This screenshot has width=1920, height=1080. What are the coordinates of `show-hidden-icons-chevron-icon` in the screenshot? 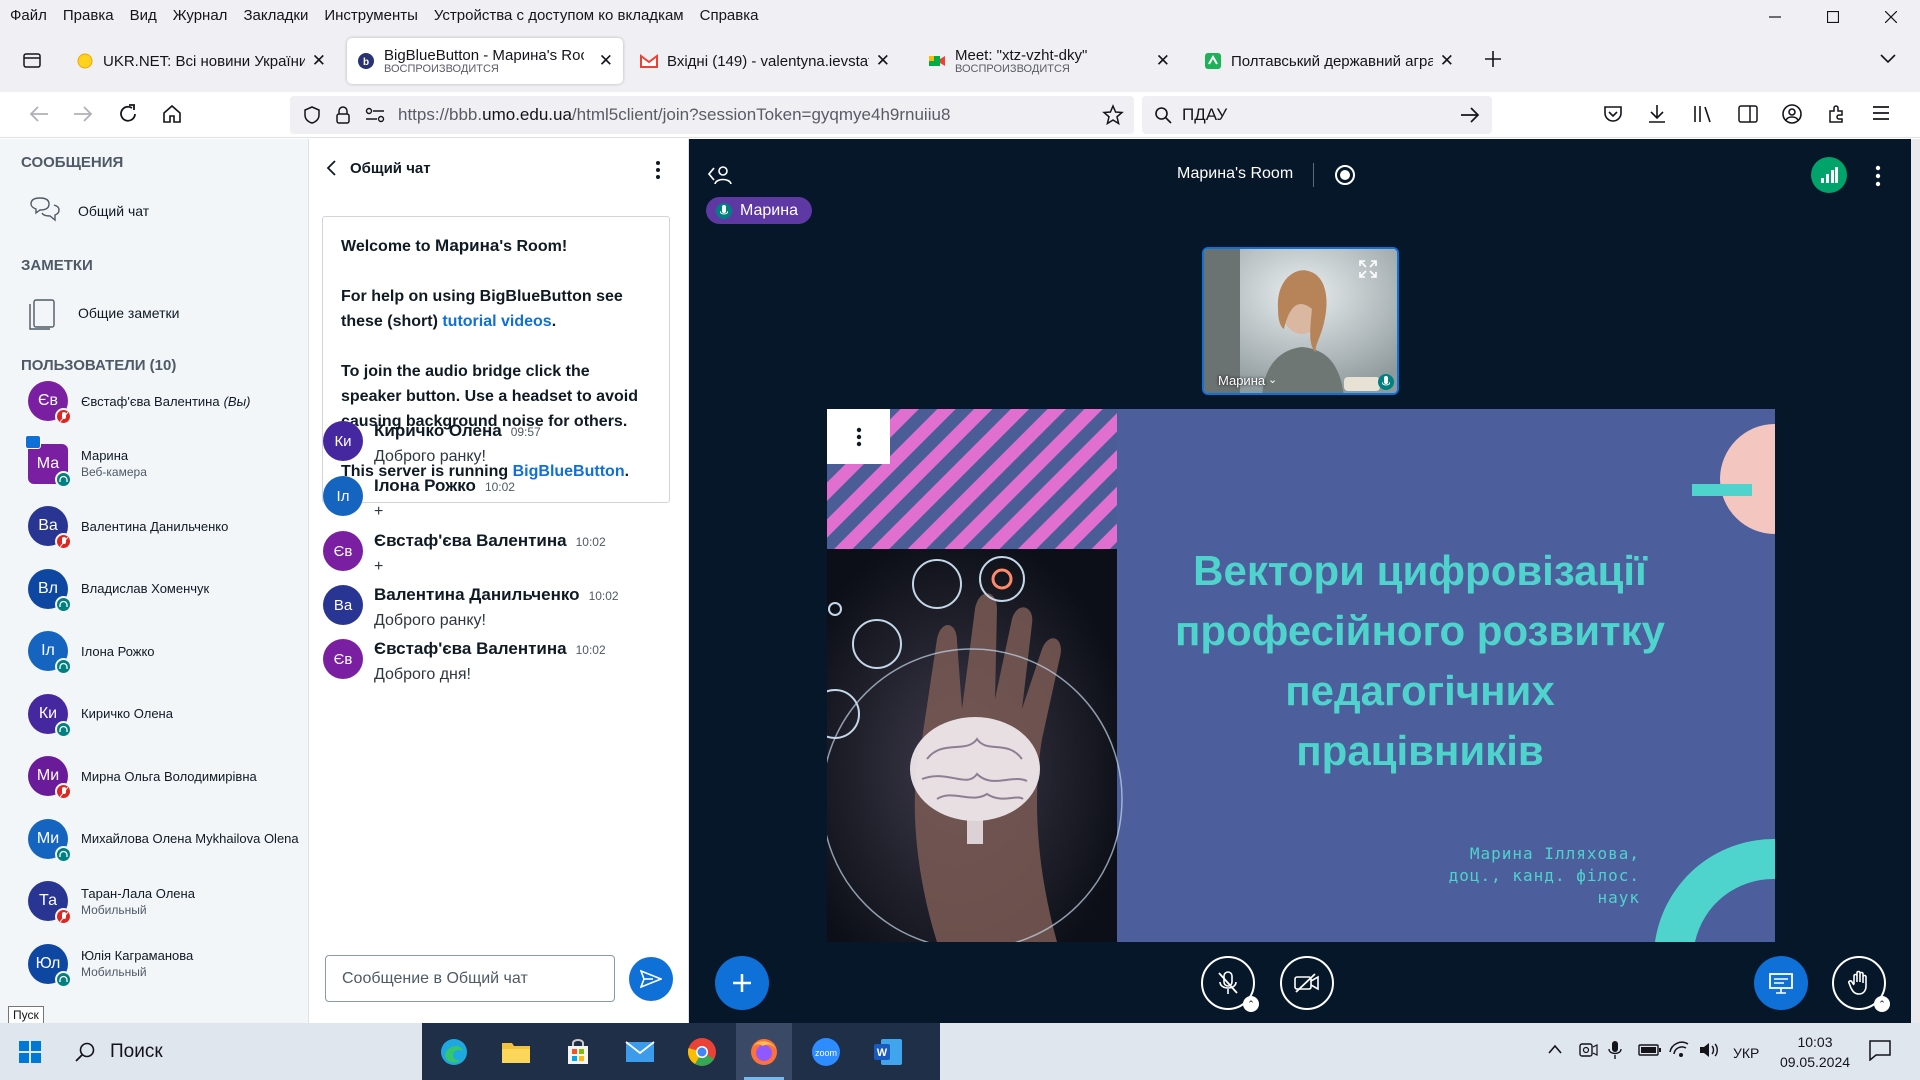 It's located at (1555, 1049).